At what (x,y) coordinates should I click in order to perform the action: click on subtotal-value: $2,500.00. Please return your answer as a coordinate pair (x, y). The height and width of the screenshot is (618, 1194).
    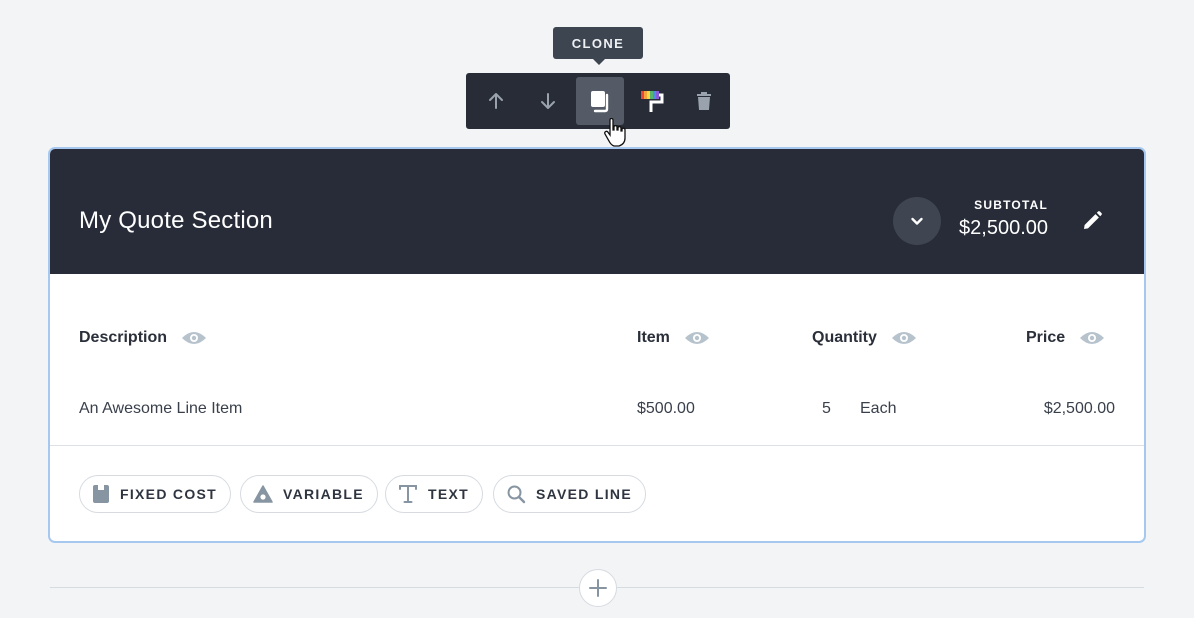
    Looking at the image, I should click on (1003, 228).